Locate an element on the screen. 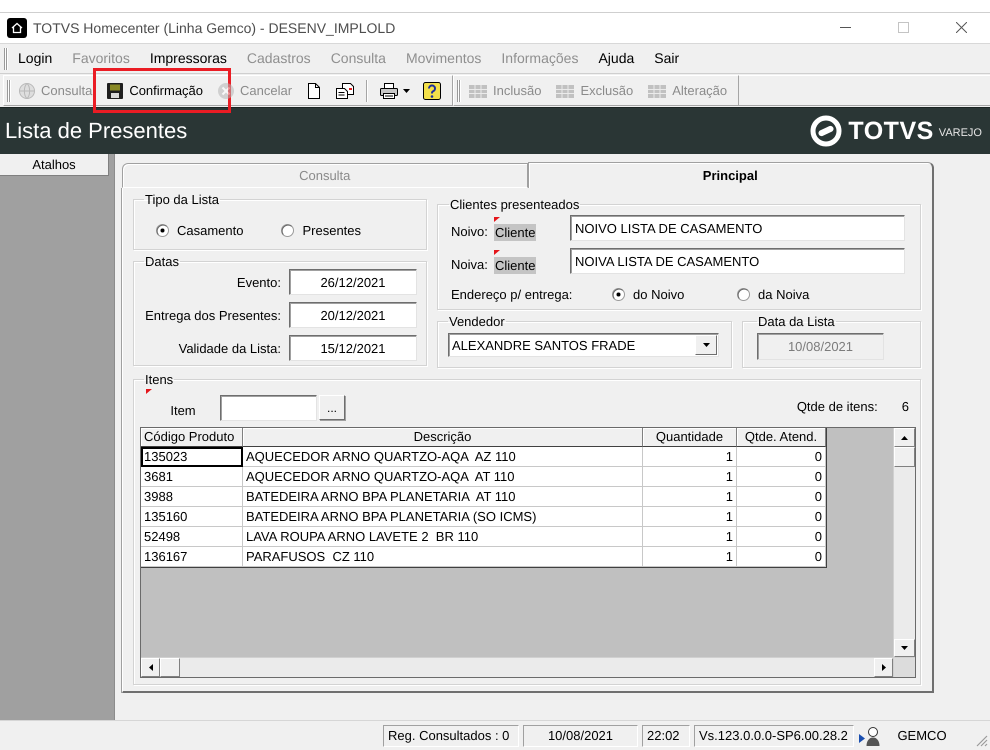  down-arrow-icon is located at coordinates (904, 648).